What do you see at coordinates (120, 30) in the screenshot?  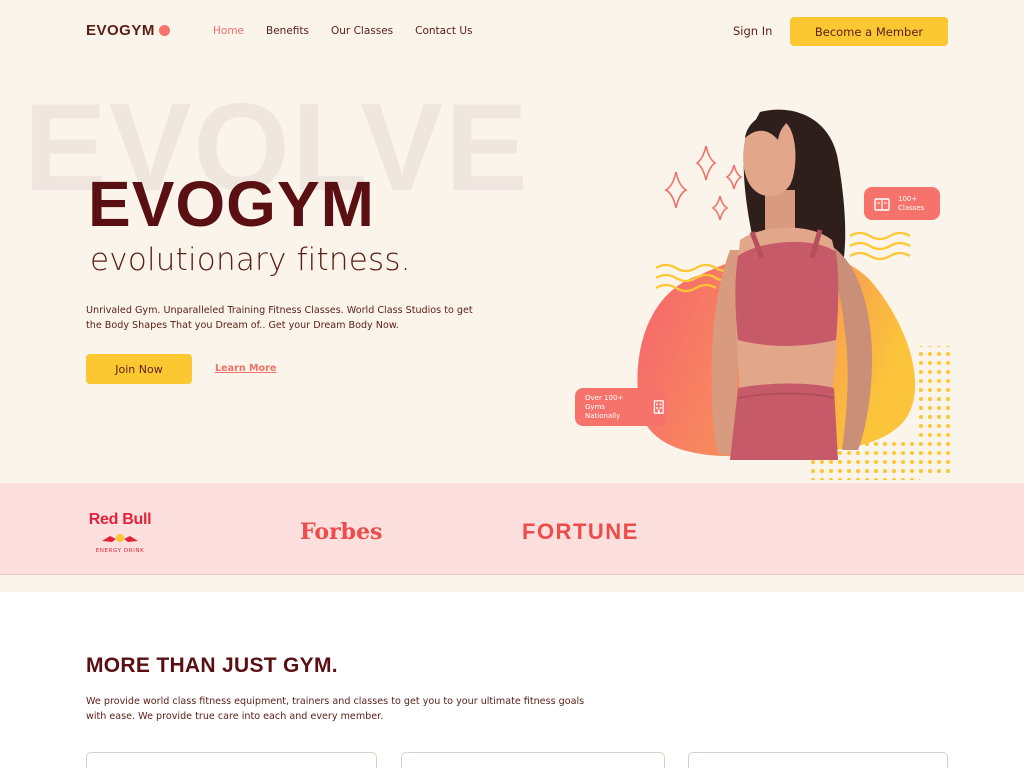 I see `logo-text: EVOGYM` at bounding box center [120, 30].